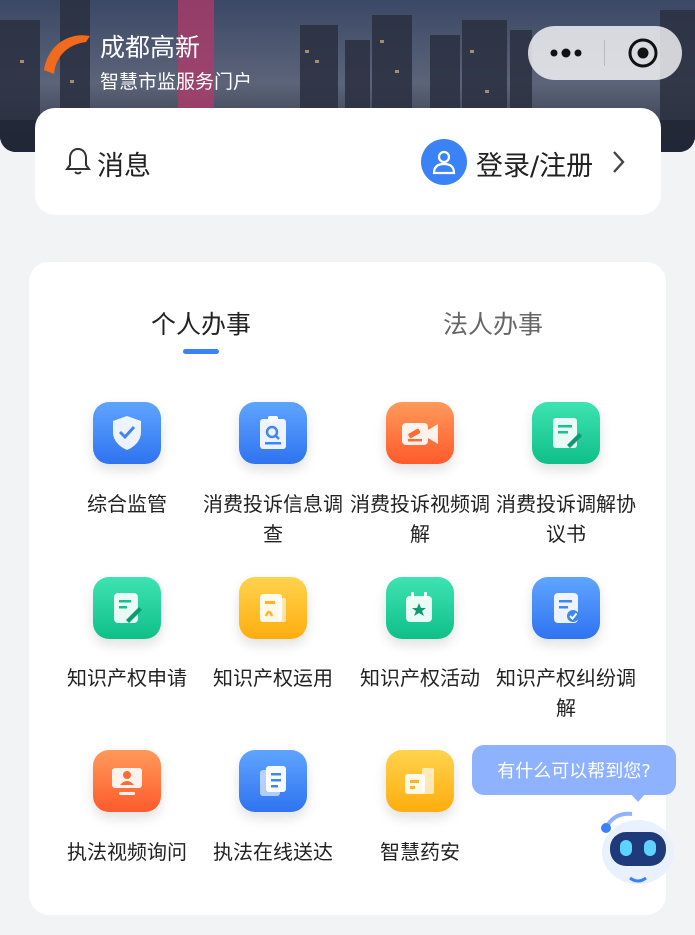 The width and height of the screenshot is (695, 935). What do you see at coordinates (67, 54) in the screenshot?
I see `brand-logo-icon` at bounding box center [67, 54].